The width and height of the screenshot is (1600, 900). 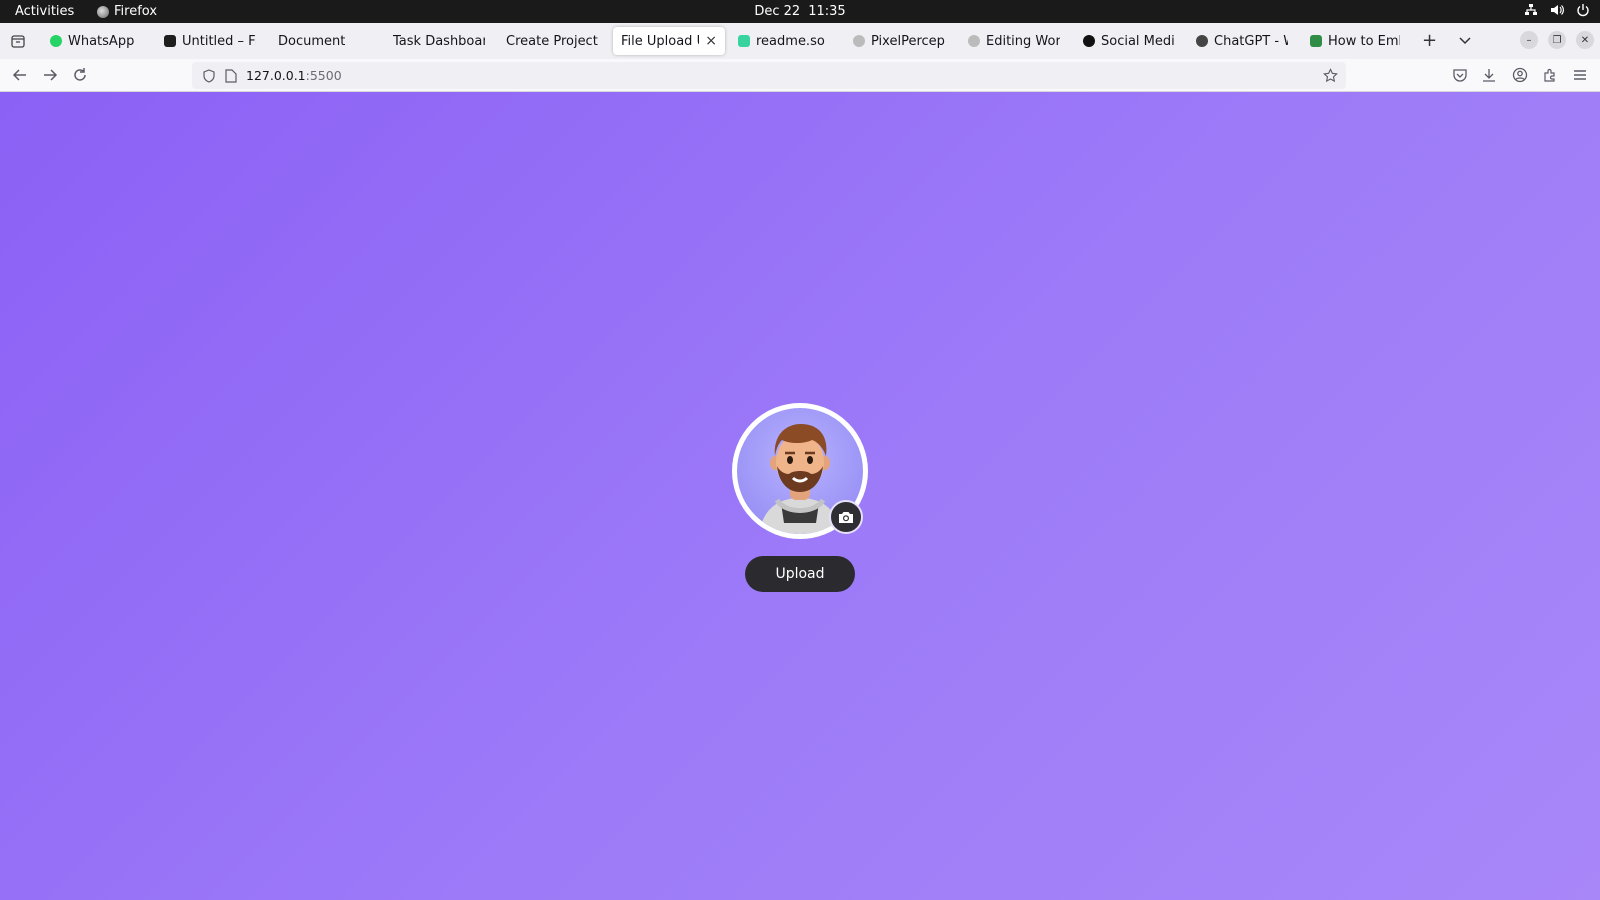 What do you see at coordinates (1520, 75) in the screenshot?
I see `account-icon` at bounding box center [1520, 75].